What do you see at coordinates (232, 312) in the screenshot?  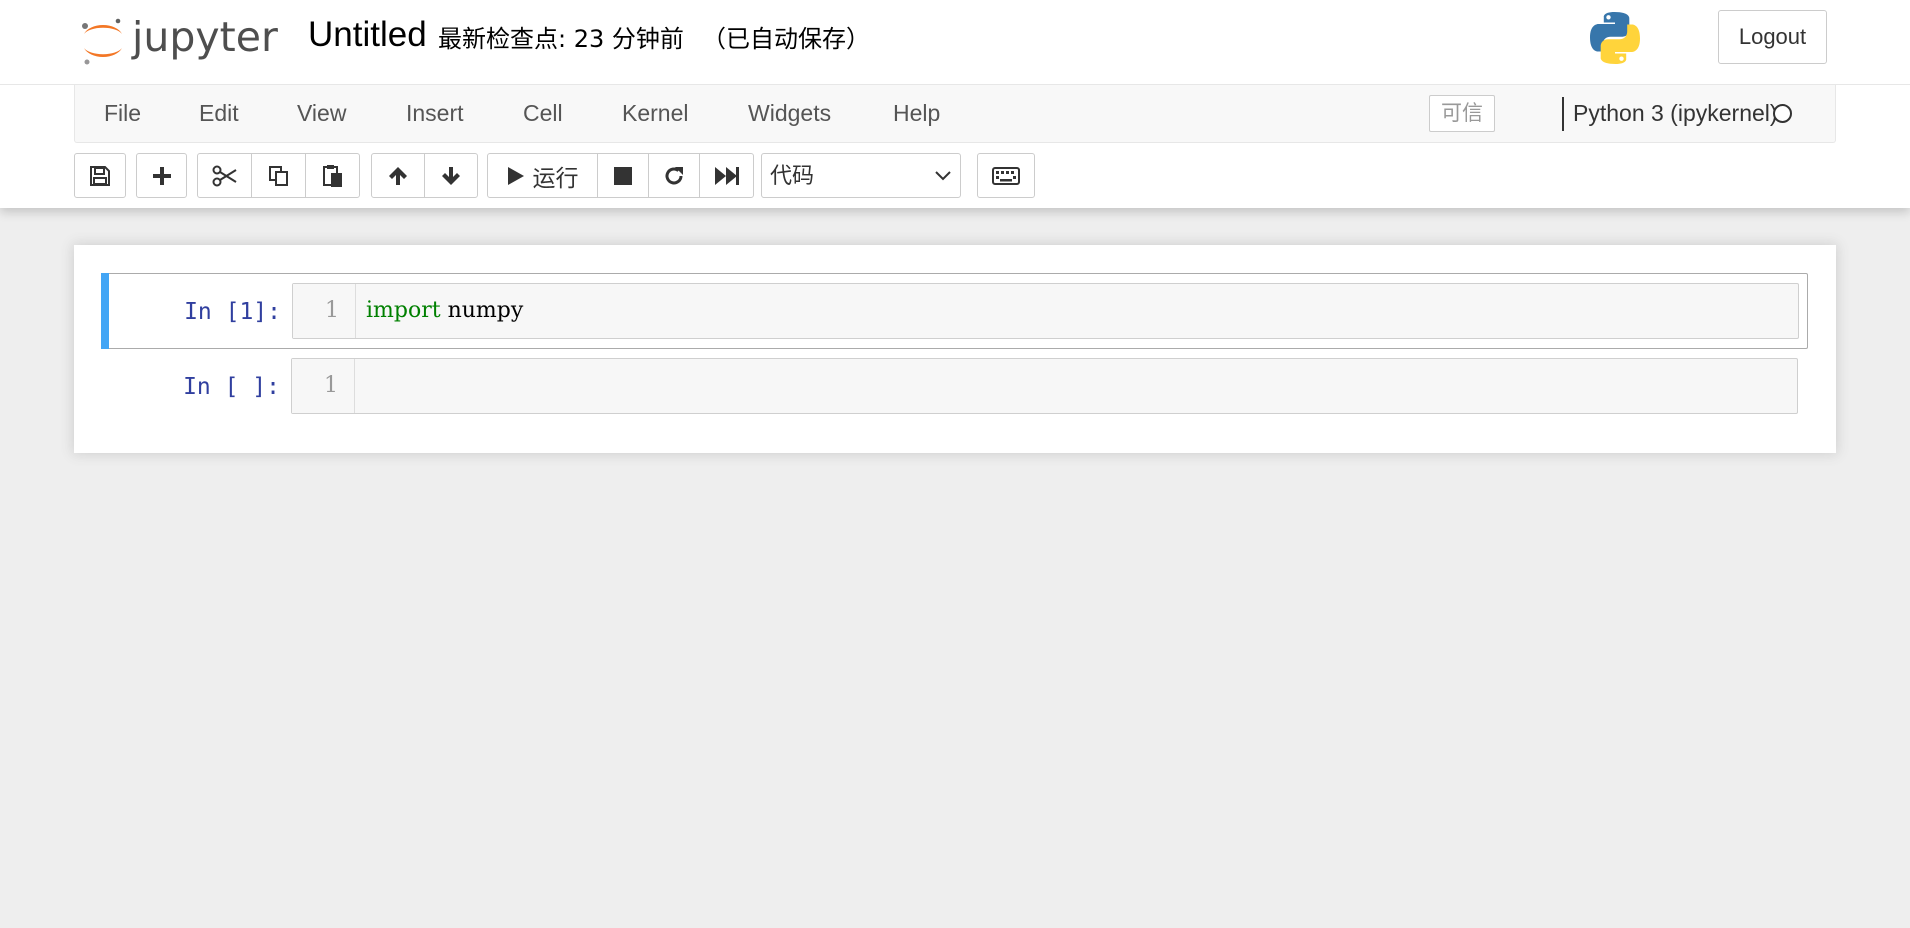 I see `cell-prompt: In [1]:` at bounding box center [232, 312].